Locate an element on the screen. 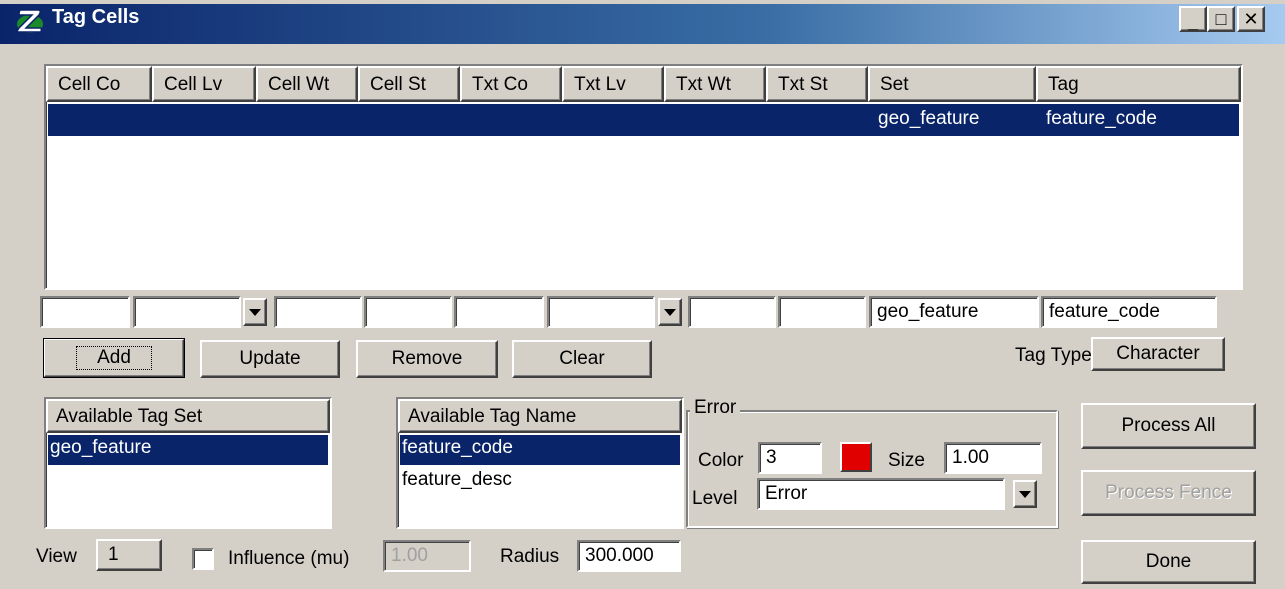  column-header-txt-st: Txt St is located at coordinates (817, 84).